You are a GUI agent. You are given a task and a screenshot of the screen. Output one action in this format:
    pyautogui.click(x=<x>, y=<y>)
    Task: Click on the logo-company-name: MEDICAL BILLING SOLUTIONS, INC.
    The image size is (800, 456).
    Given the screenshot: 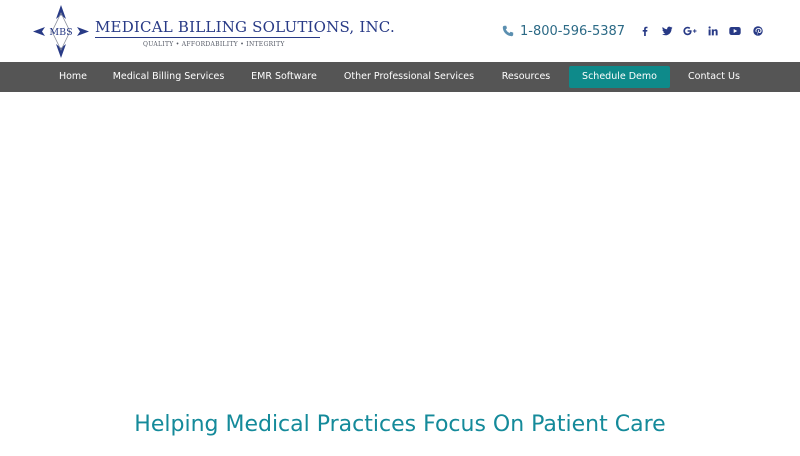 What is the action you would take?
    pyautogui.click(x=245, y=27)
    